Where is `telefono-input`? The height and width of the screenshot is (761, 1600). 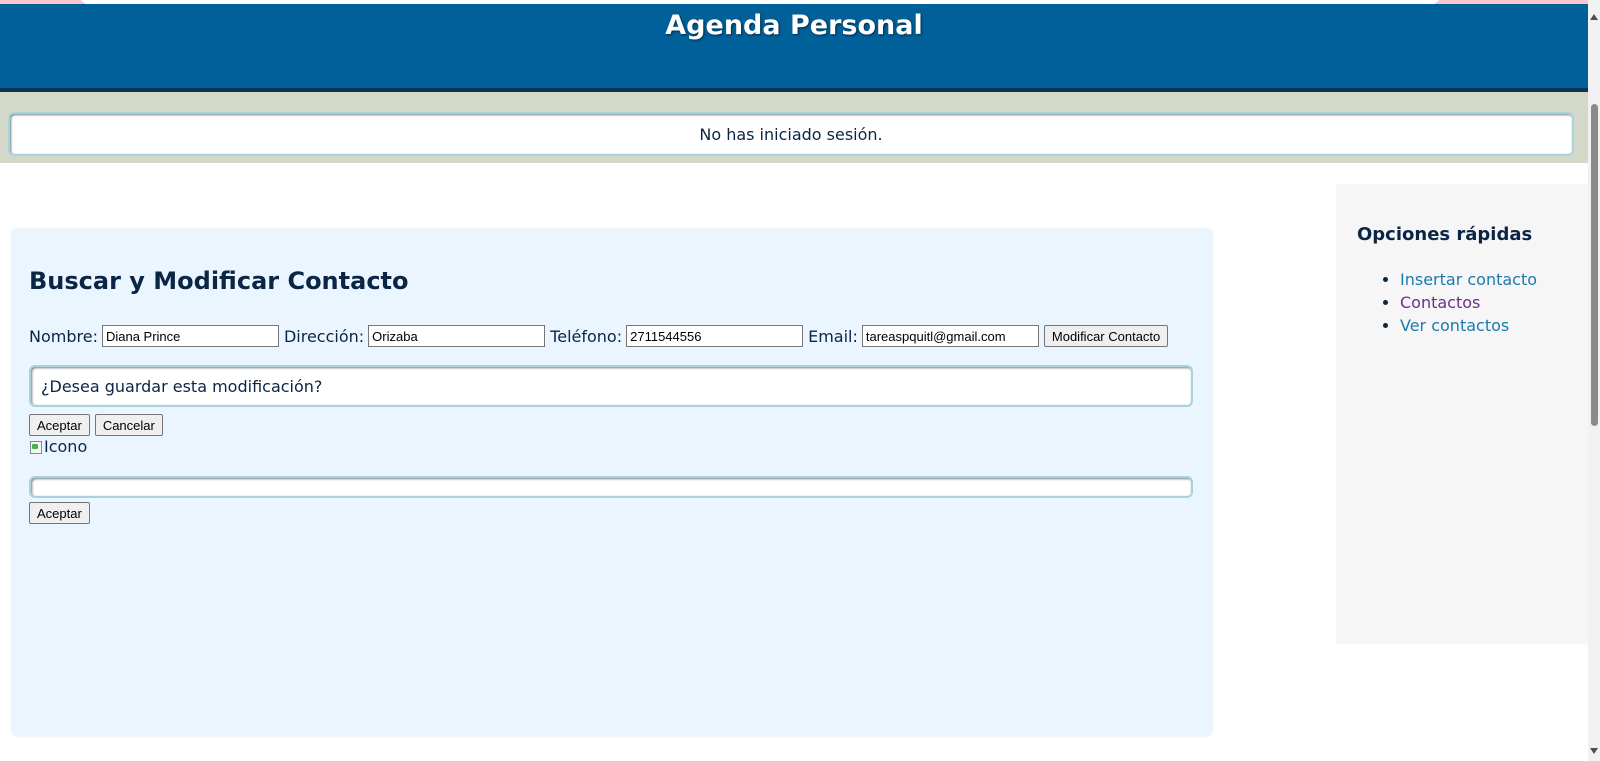
telefono-input is located at coordinates (715, 336).